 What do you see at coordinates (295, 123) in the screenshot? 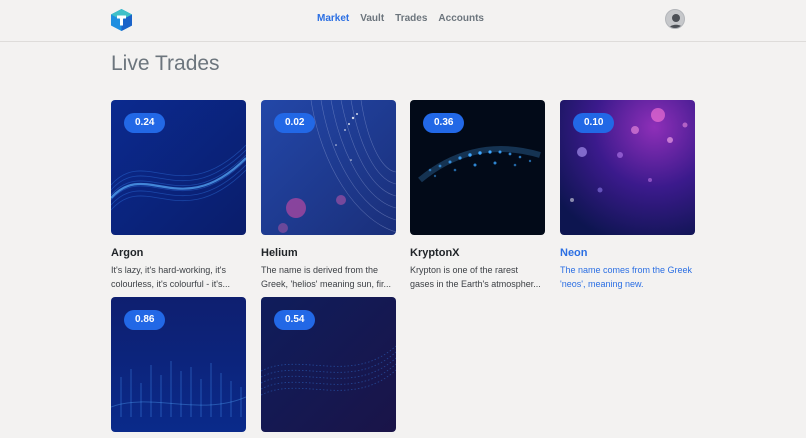
I see `price-badge: 0.02` at bounding box center [295, 123].